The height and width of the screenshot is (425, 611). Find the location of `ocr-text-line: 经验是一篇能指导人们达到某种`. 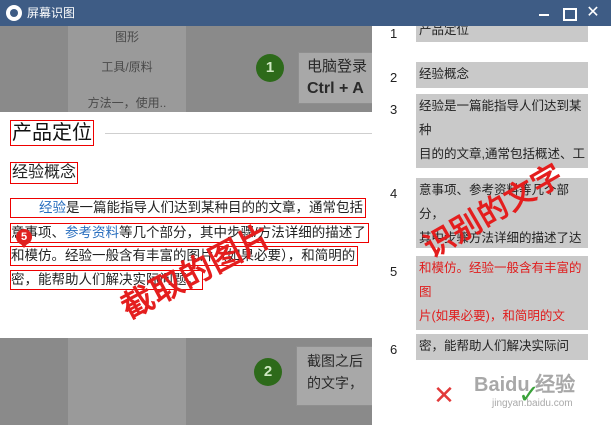

ocr-text-line: 经验是一篇能指导人们达到某种 is located at coordinates (500, 118).